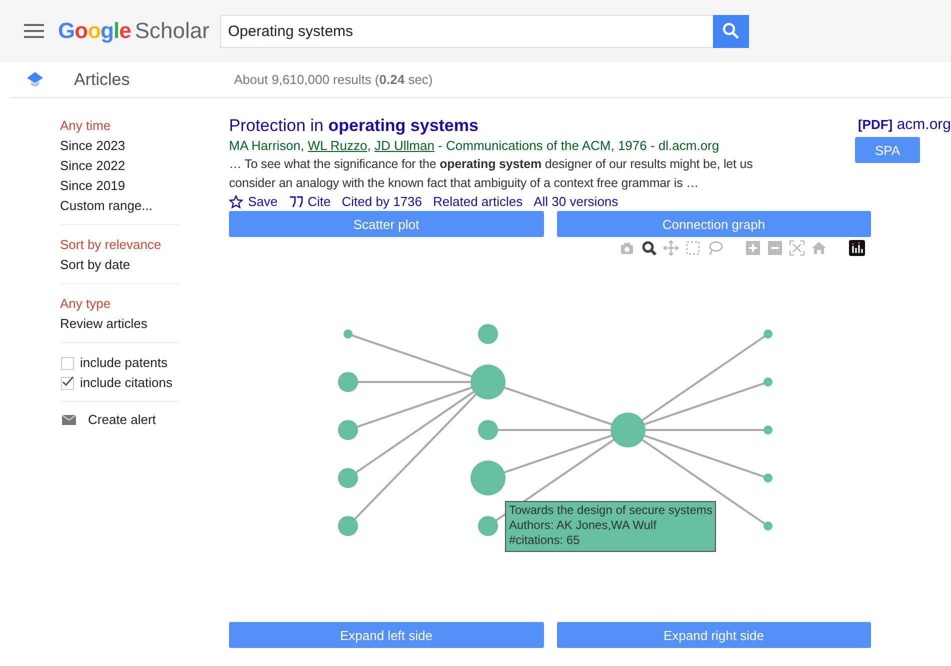 The height and width of the screenshot is (666, 951). I want to click on filter-option: Any type, so click(120, 304).